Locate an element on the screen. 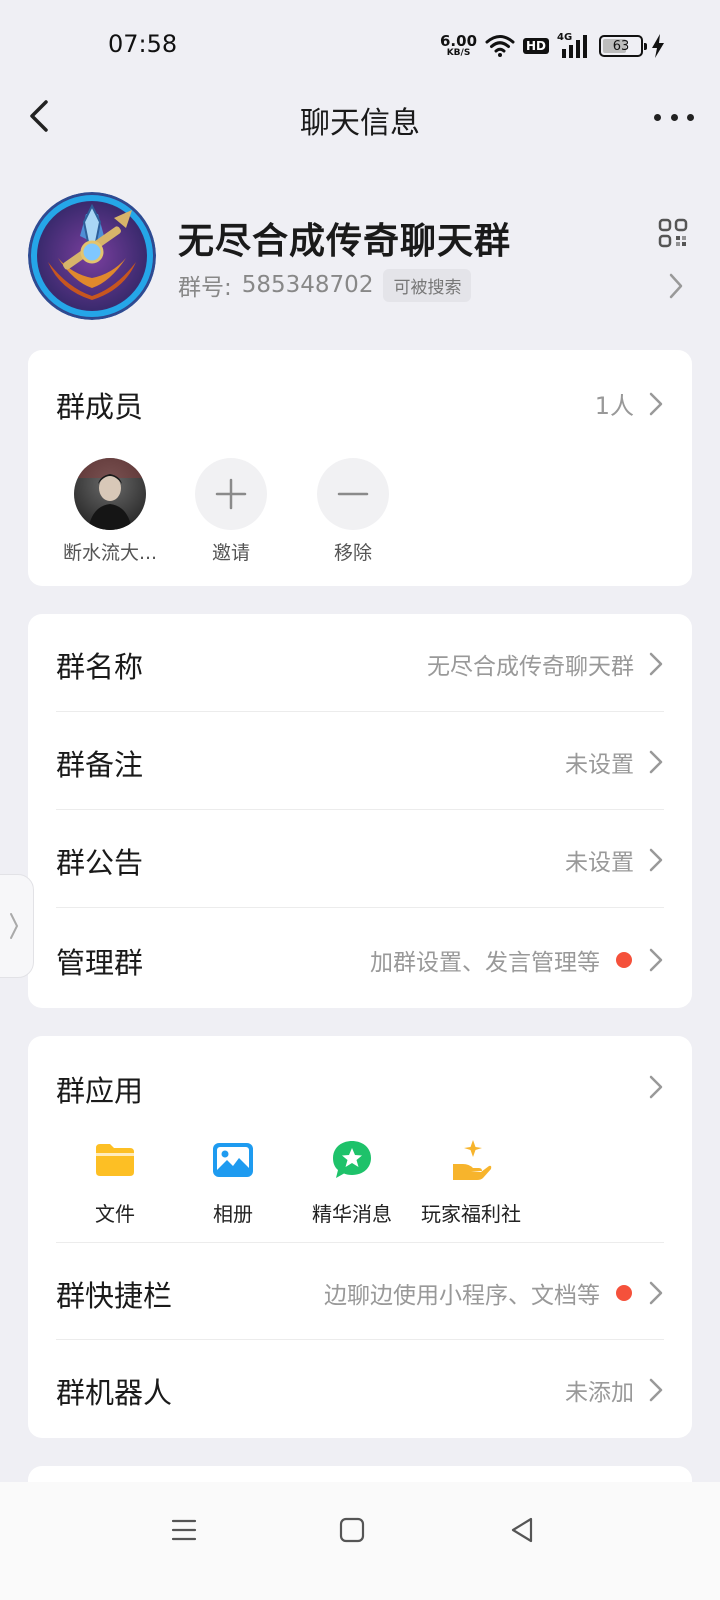 This screenshot has width=720, height=1600. row-label: 群名称 is located at coordinates (100, 667).